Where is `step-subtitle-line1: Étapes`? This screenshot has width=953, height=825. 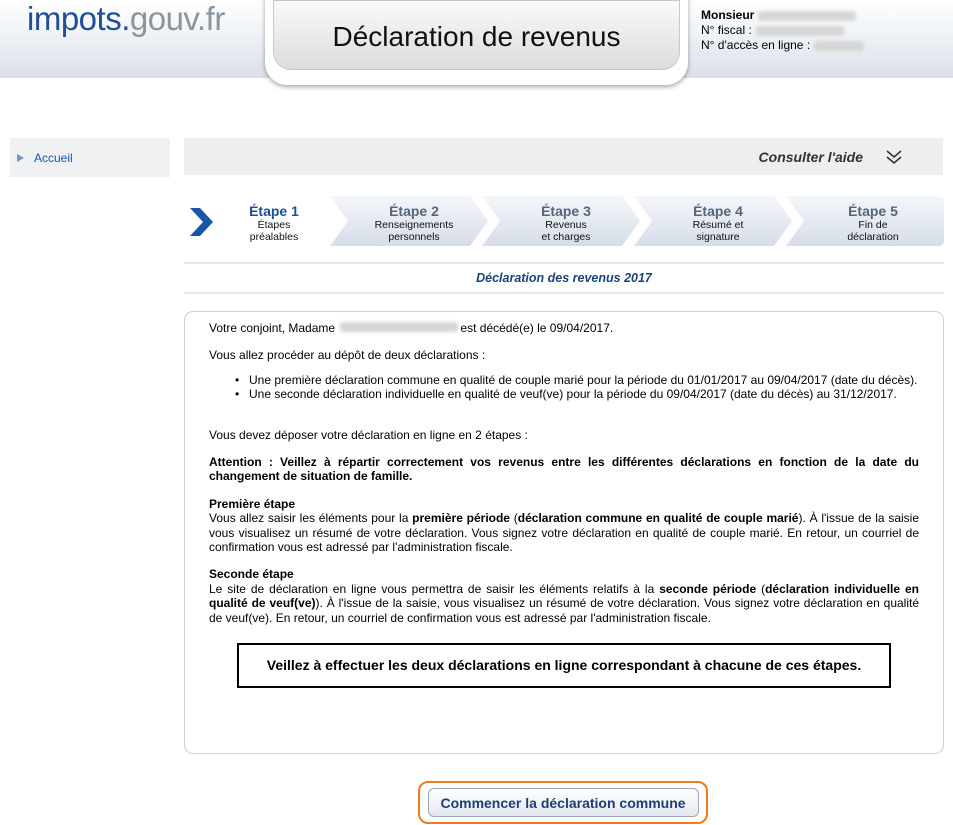 step-subtitle-line1: Étapes is located at coordinates (274, 225).